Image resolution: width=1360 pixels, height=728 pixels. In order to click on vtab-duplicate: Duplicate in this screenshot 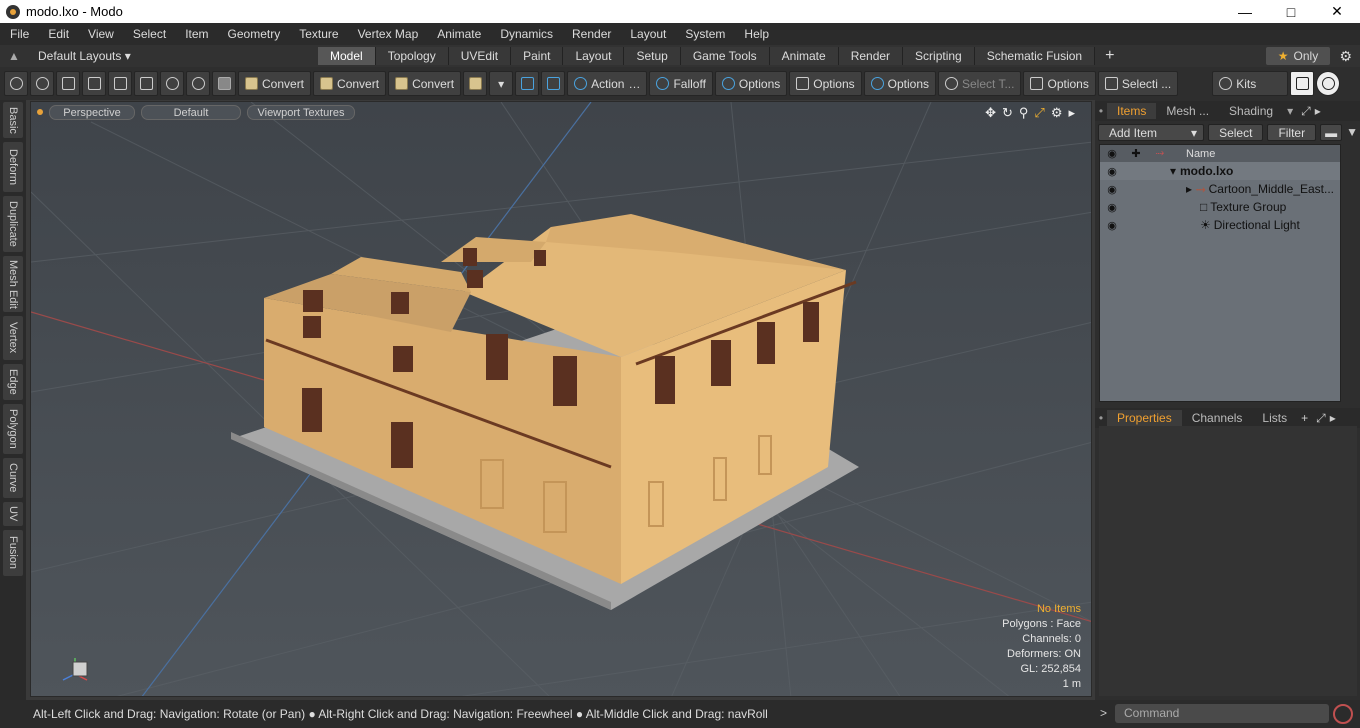, I will do `click(13, 224)`.